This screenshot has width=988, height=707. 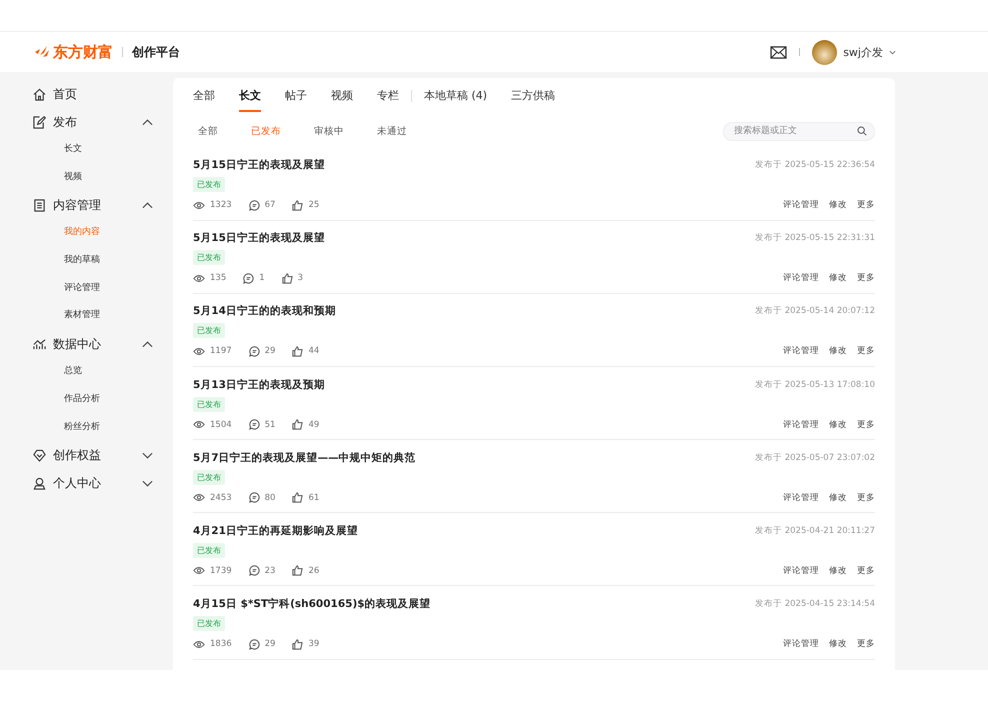 What do you see at coordinates (86, 261) in the screenshot?
I see `sidebar-item: 我的草稿` at bounding box center [86, 261].